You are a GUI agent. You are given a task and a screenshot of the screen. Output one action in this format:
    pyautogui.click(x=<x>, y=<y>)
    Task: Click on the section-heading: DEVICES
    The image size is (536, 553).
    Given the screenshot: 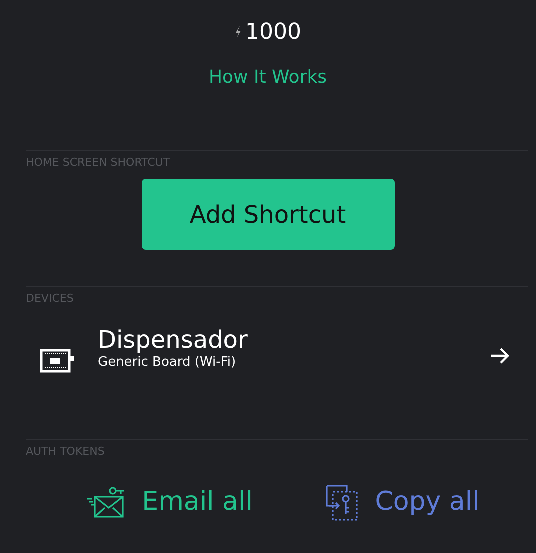 What is the action you would take?
    pyautogui.click(x=50, y=298)
    